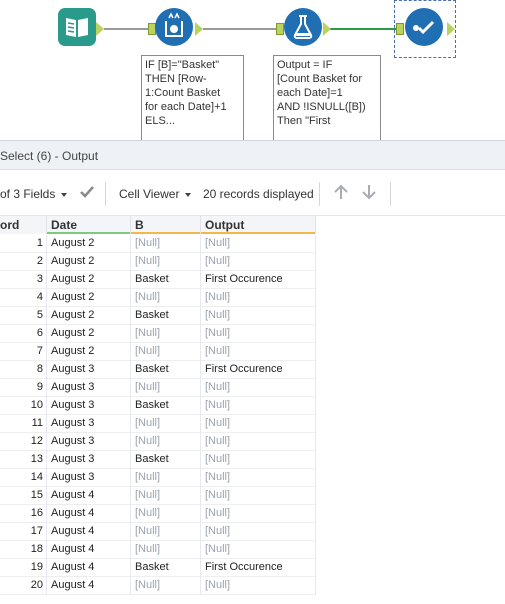 This screenshot has height=604, width=505. What do you see at coordinates (23, 460) in the screenshot?
I see `record-number-cell: 13` at bounding box center [23, 460].